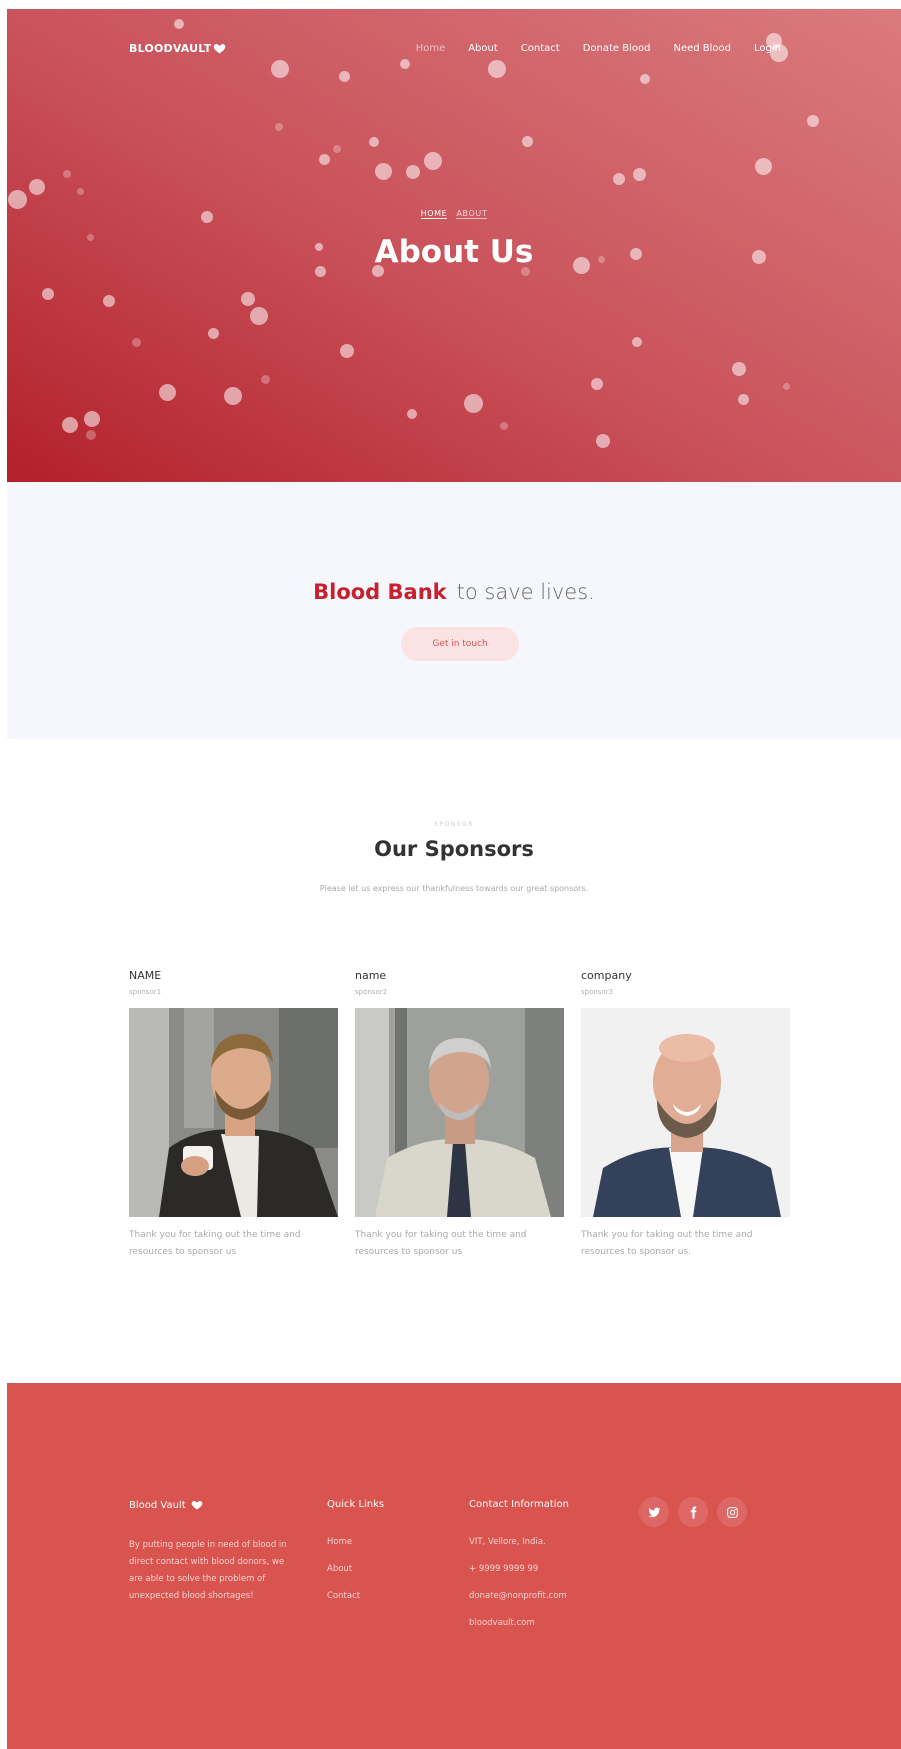  I want to click on footer-email: donate@nonprofit.com, so click(519, 1604).